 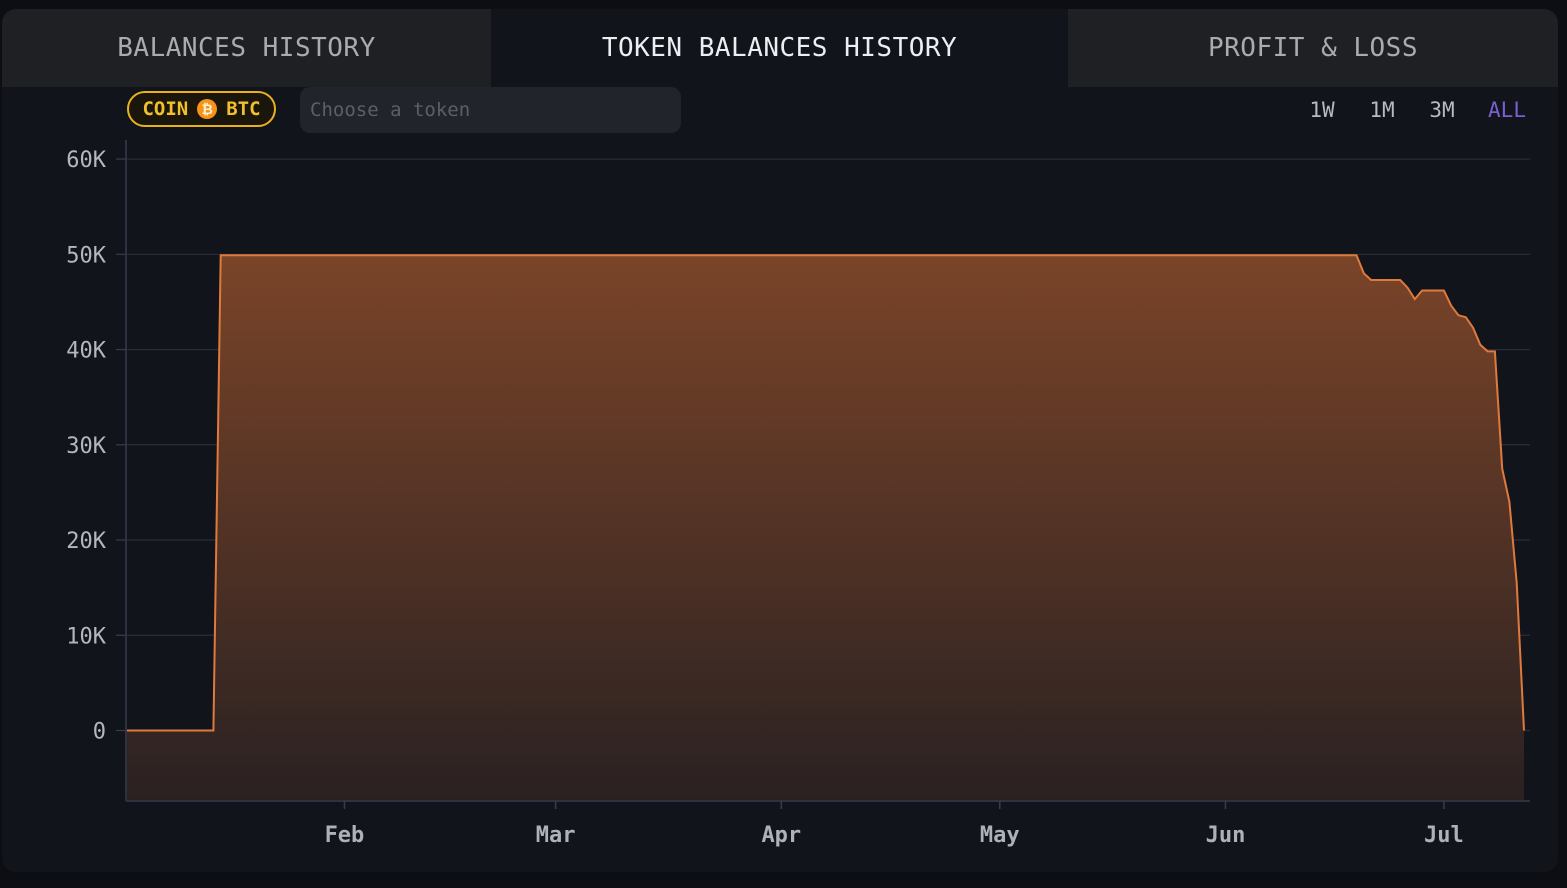 What do you see at coordinates (86, 160) in the screenshot?
I see `y-tick-label: 60K` at bounding box center [86, 160].